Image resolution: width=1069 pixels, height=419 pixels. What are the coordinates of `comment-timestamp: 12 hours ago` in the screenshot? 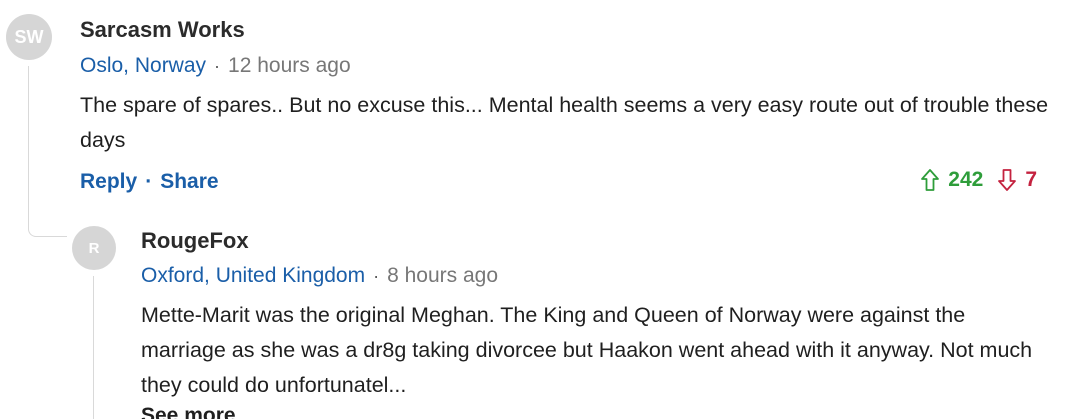 It's located at (289, 65).